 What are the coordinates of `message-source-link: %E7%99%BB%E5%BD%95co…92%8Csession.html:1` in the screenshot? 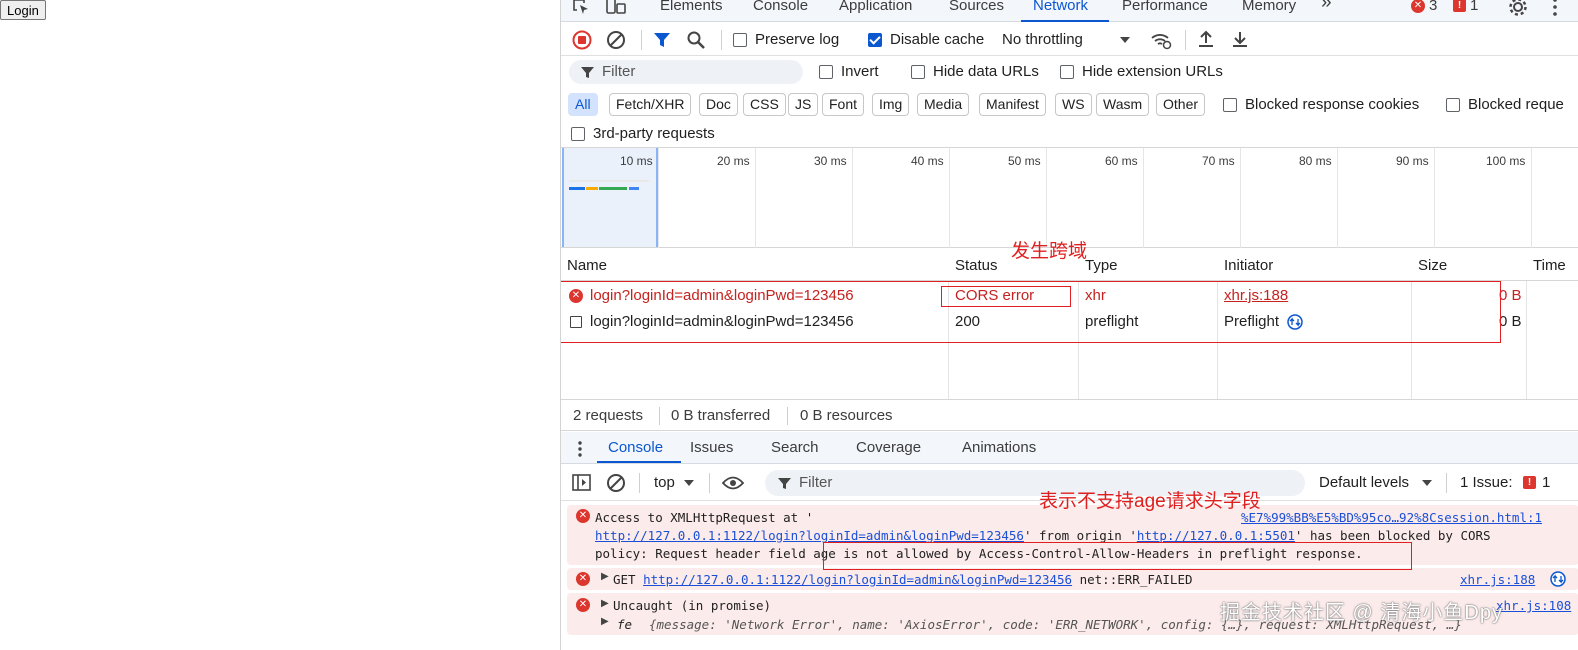 It's located at (1391, 517).